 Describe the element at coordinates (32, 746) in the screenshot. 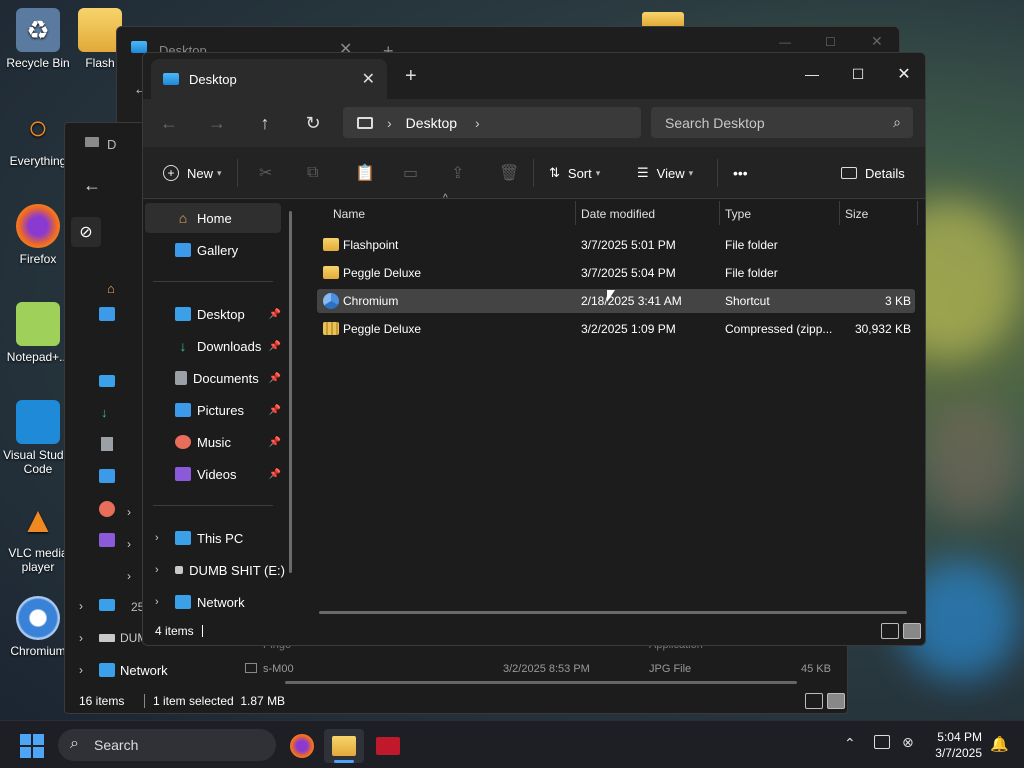

I see `start-button` at that location.